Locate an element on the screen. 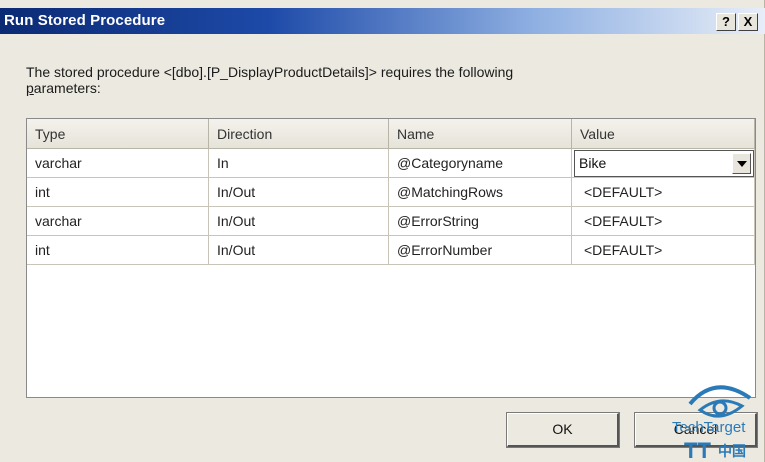 This screenshot has width=765, height=462. title-bar: Run Stored Procedure ? X is located at coordinates (382, 21).